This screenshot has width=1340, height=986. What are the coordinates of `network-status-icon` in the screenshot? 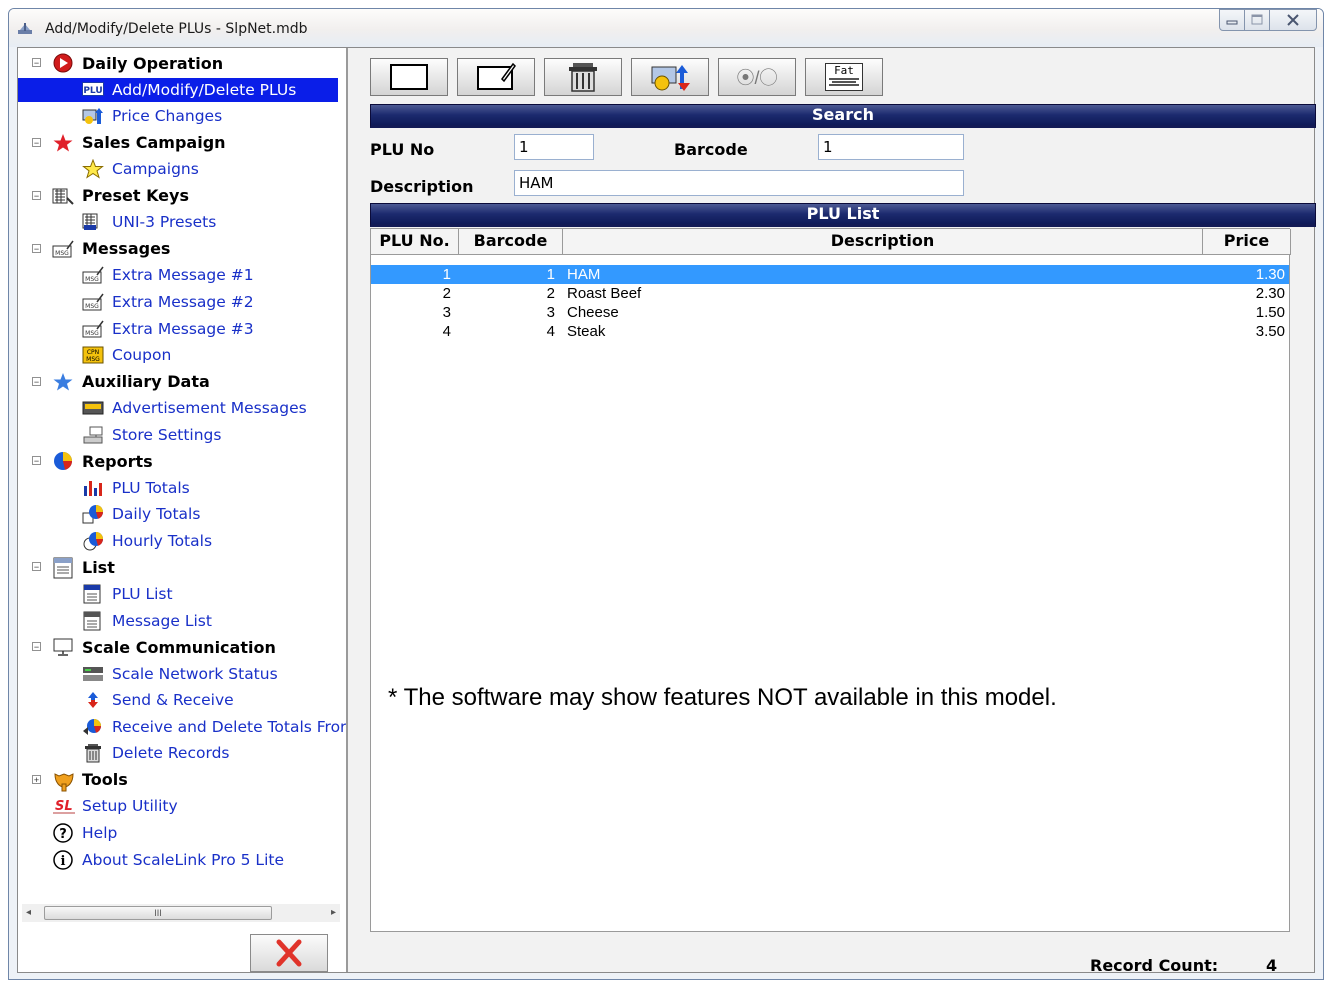 It's located at (93, 674).